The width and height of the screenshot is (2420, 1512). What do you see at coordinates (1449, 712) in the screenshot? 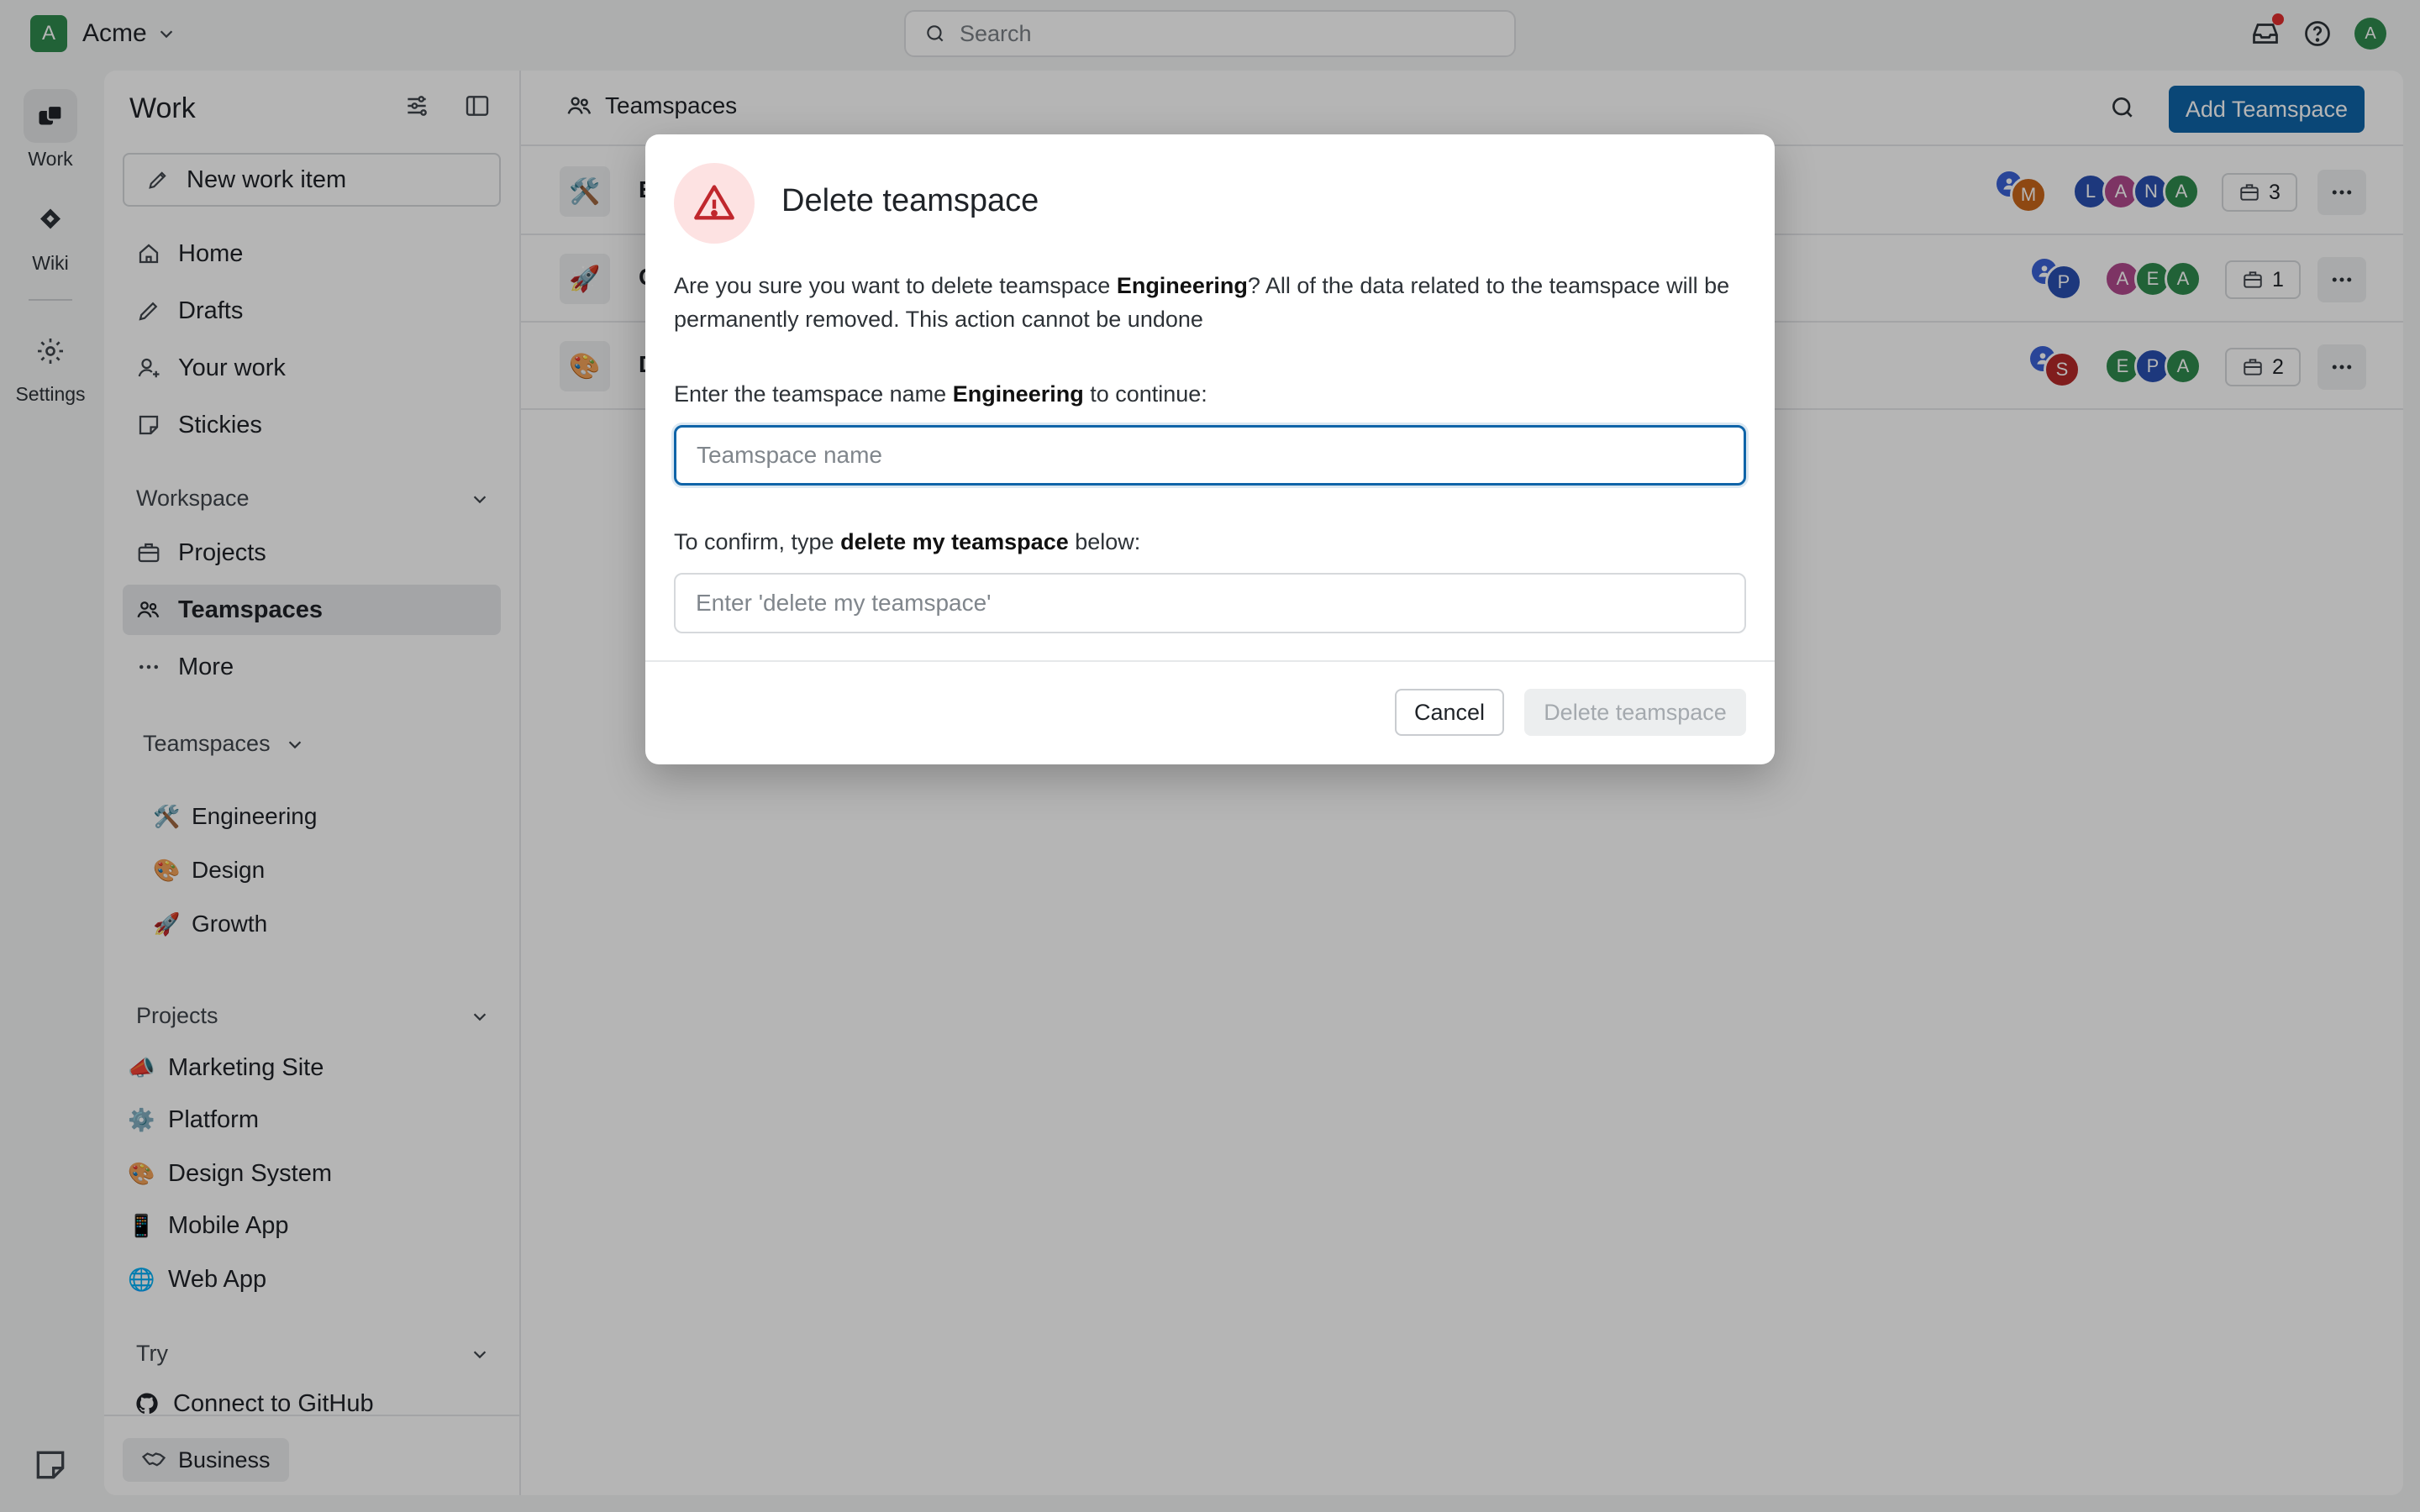
I see `cancel-button: Cancel` at bounding box center [1449, 712].